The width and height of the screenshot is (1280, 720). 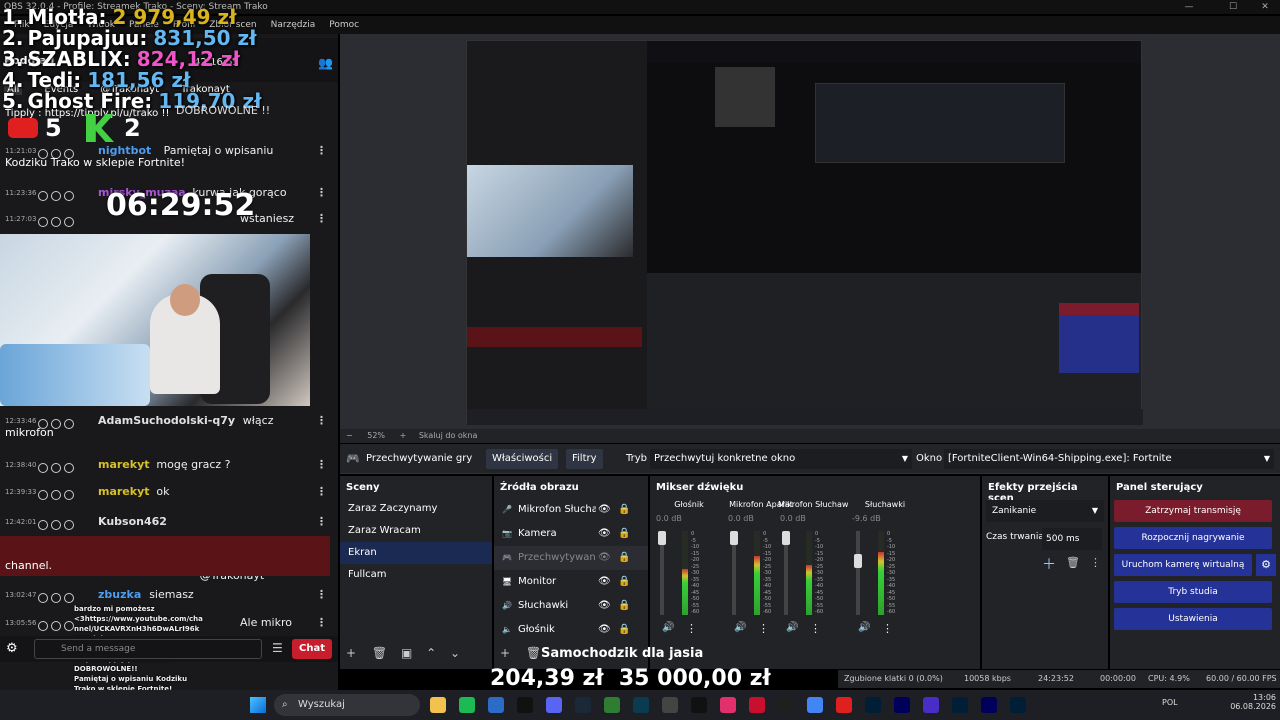 I want to click on chat-message: 12:42:01 Kubson462 ⋮, so click(x=165, y=522).